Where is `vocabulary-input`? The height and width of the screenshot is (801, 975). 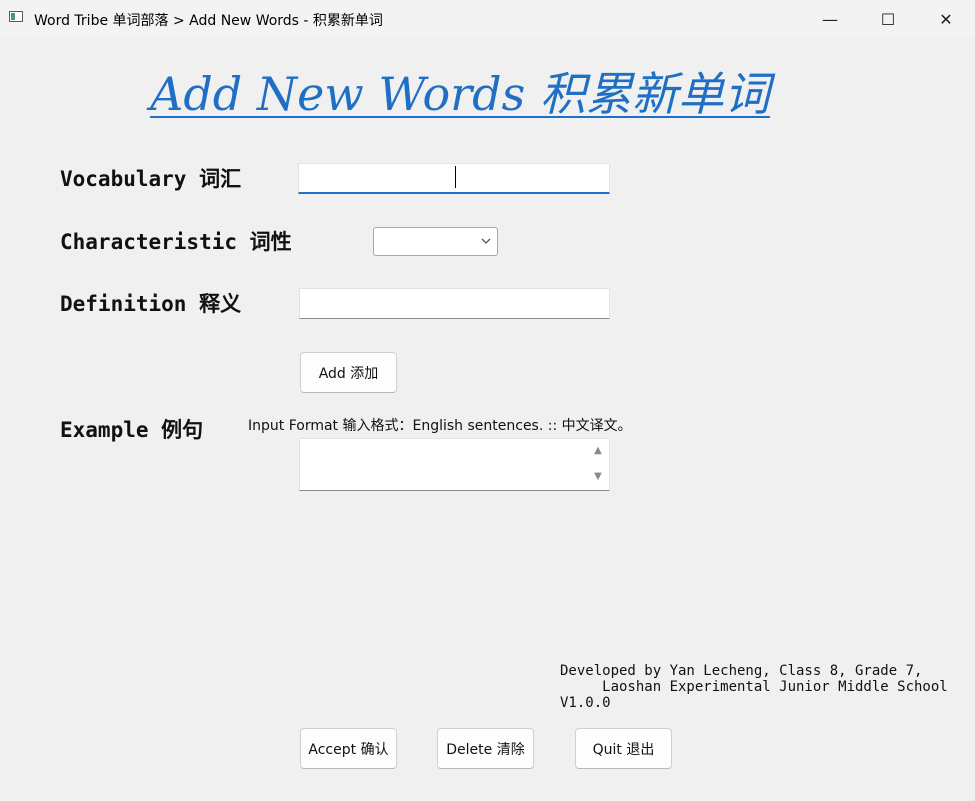
vocabulary-input is located at coordinates (454, 178).